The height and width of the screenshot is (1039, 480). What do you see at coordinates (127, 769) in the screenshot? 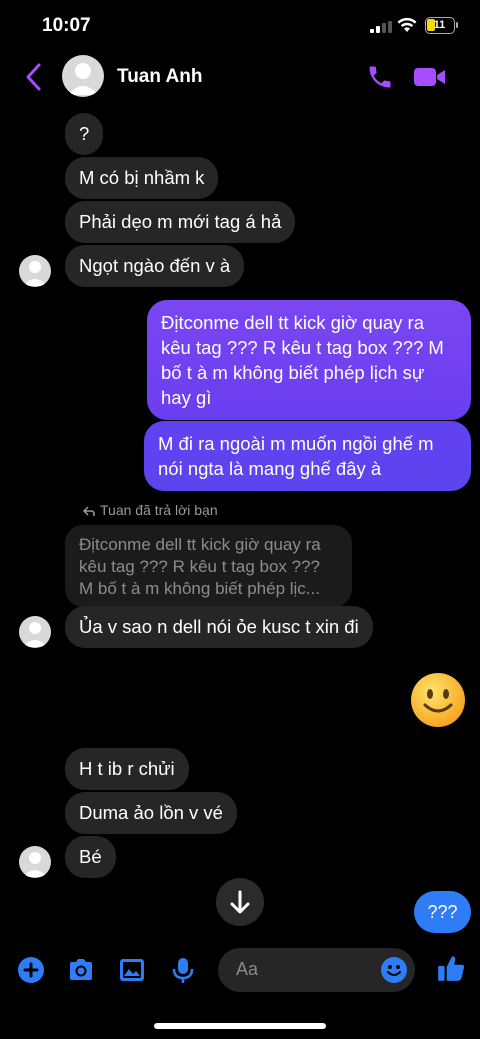
I see `message-bubble: H t ib r chửi` at bounding box center [127, 769].